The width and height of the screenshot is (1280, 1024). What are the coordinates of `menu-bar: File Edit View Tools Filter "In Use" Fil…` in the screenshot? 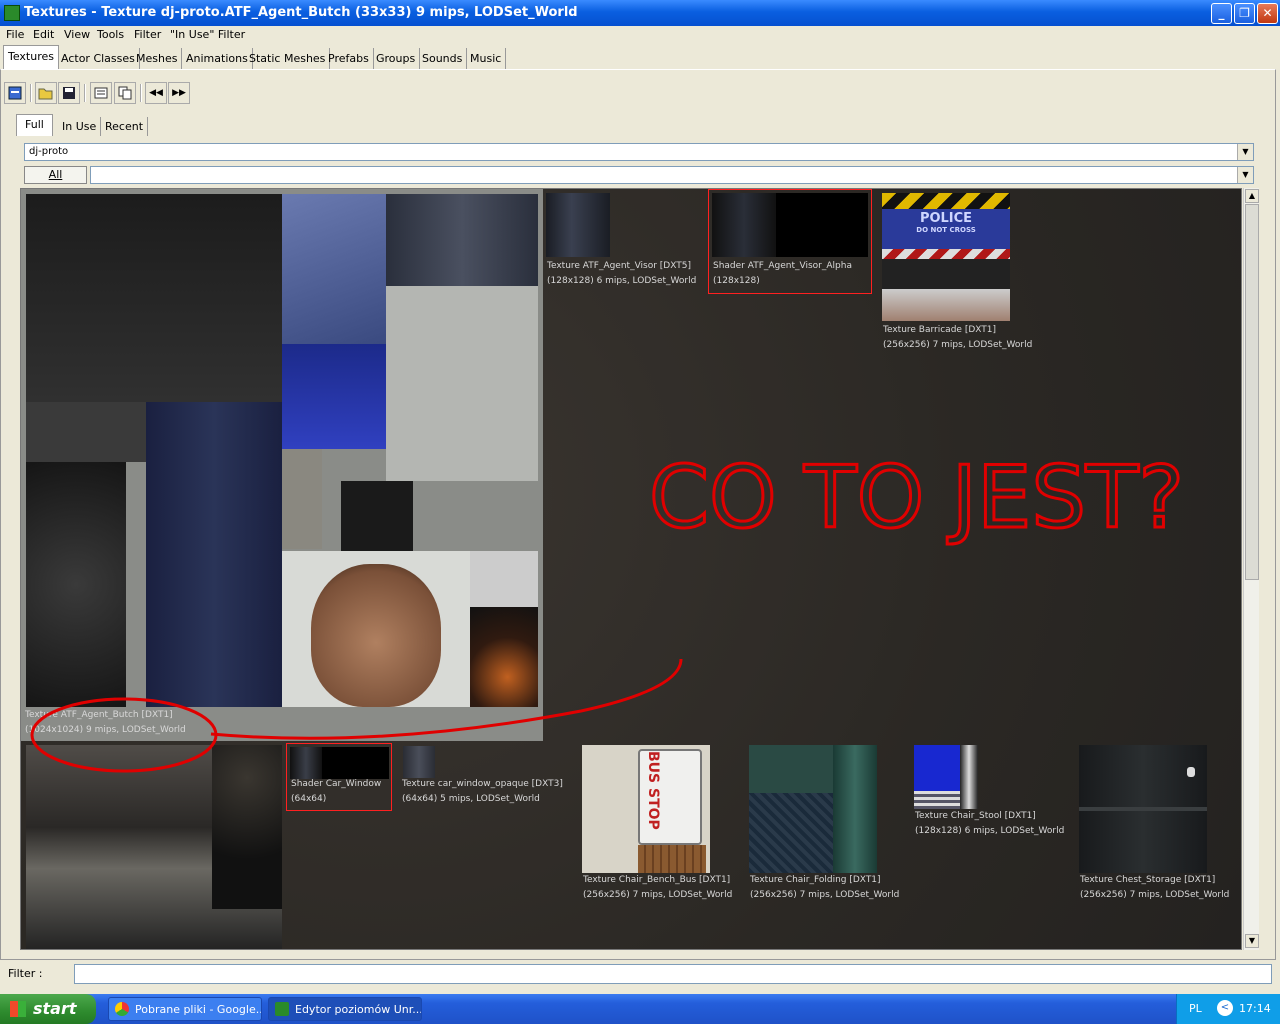 It's located at (640, 35).